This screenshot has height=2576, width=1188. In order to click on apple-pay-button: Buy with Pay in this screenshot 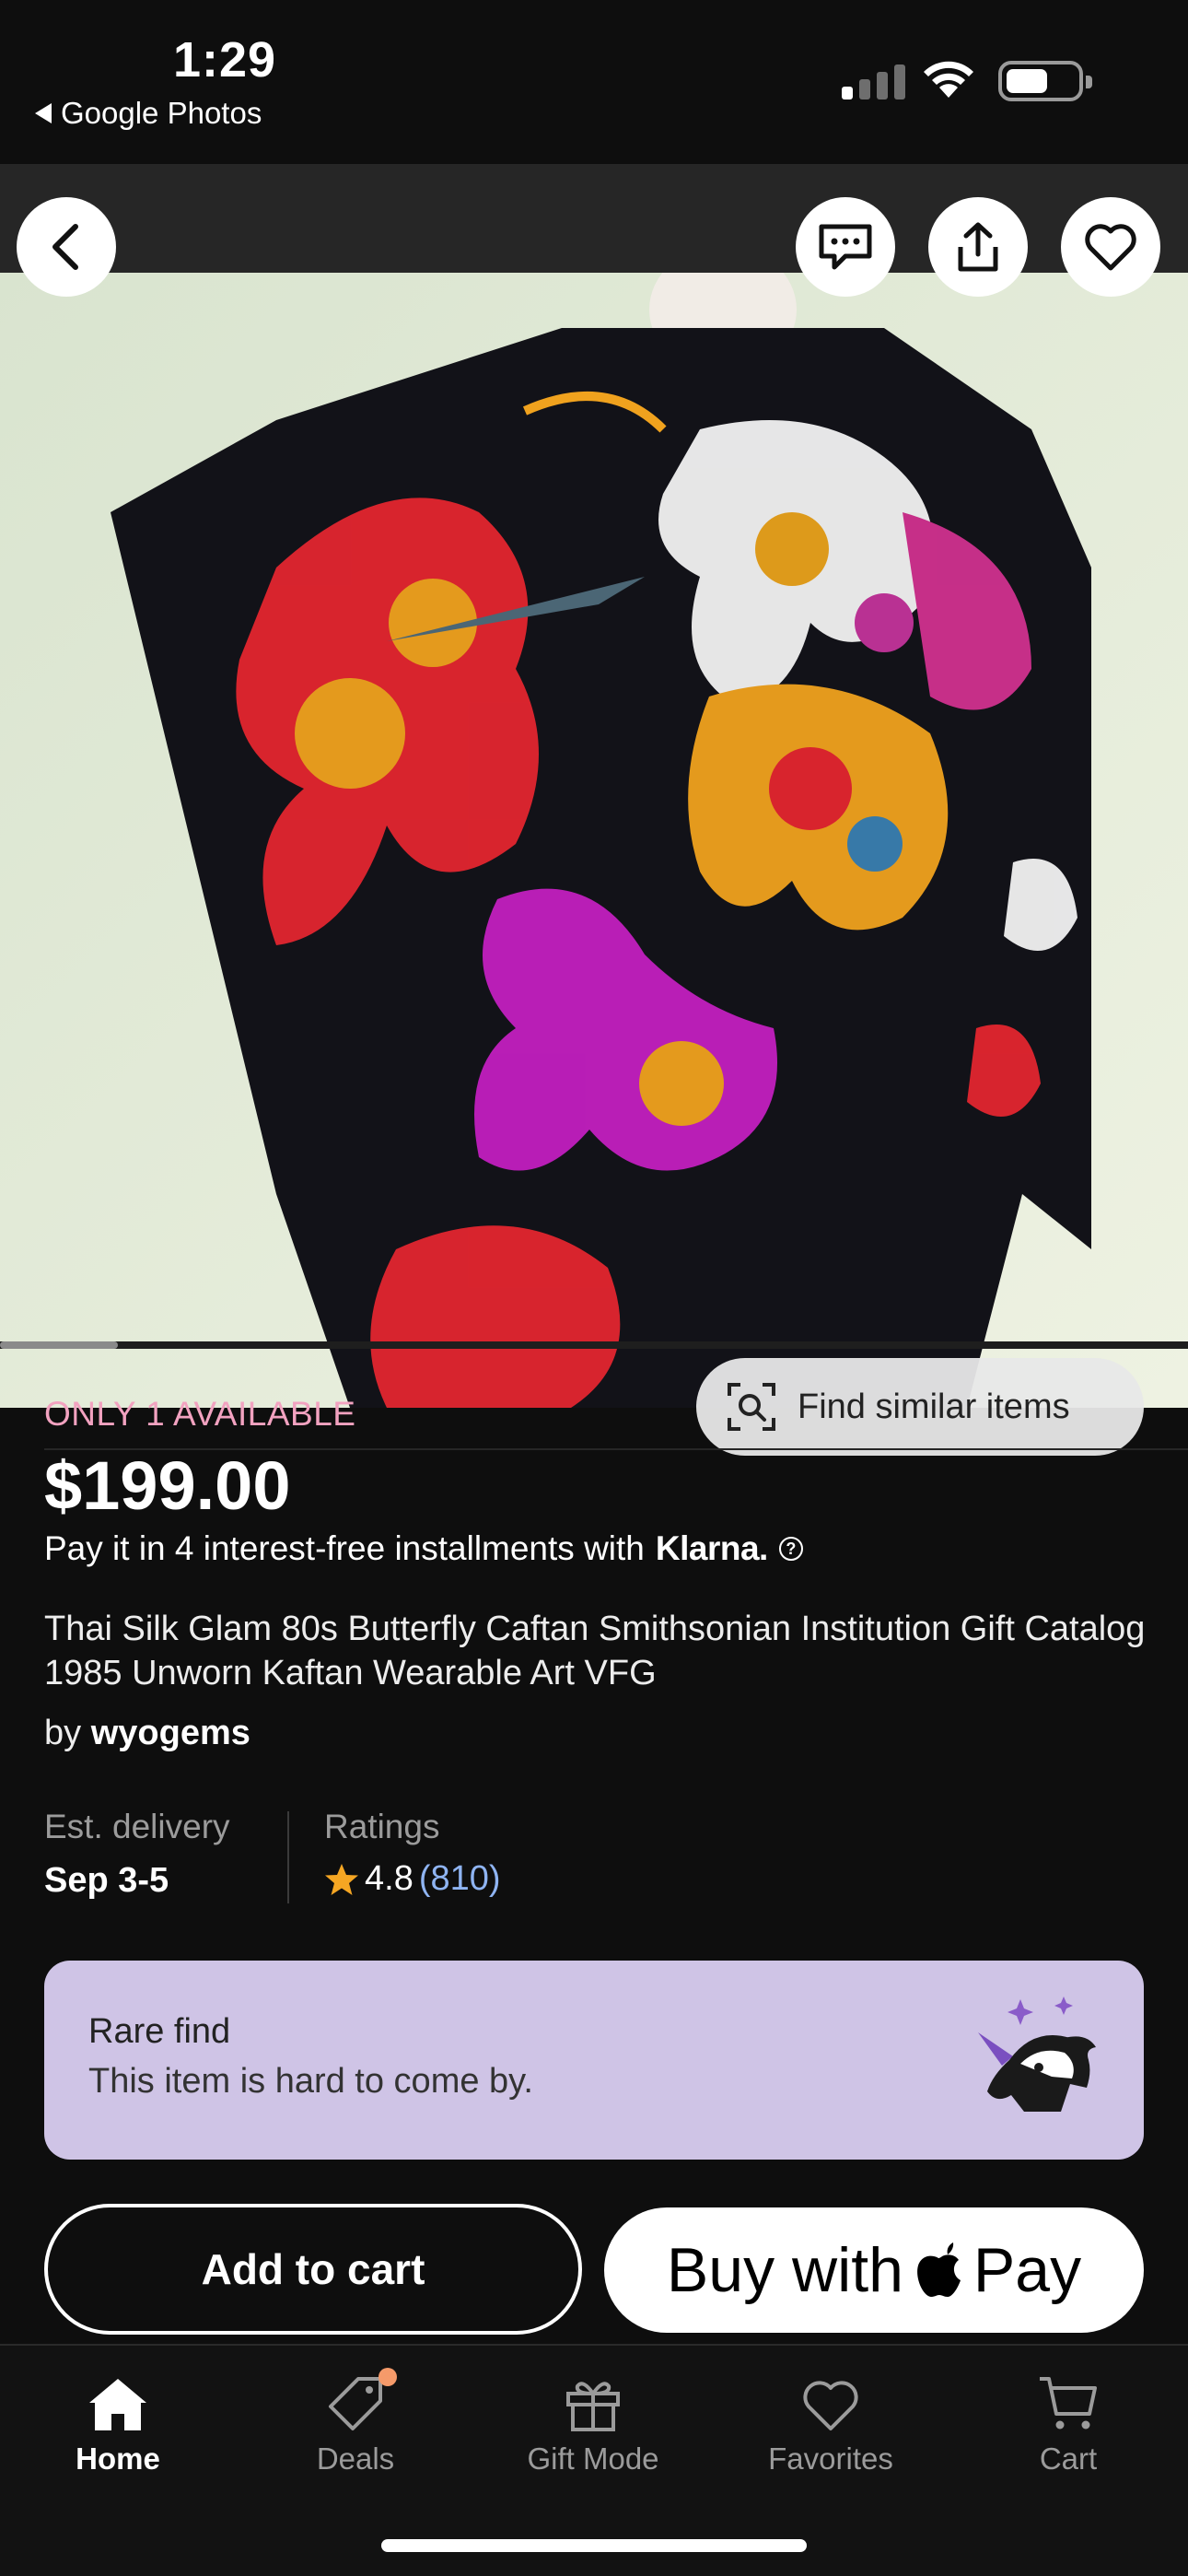, I will do `click(874, 2270)`.